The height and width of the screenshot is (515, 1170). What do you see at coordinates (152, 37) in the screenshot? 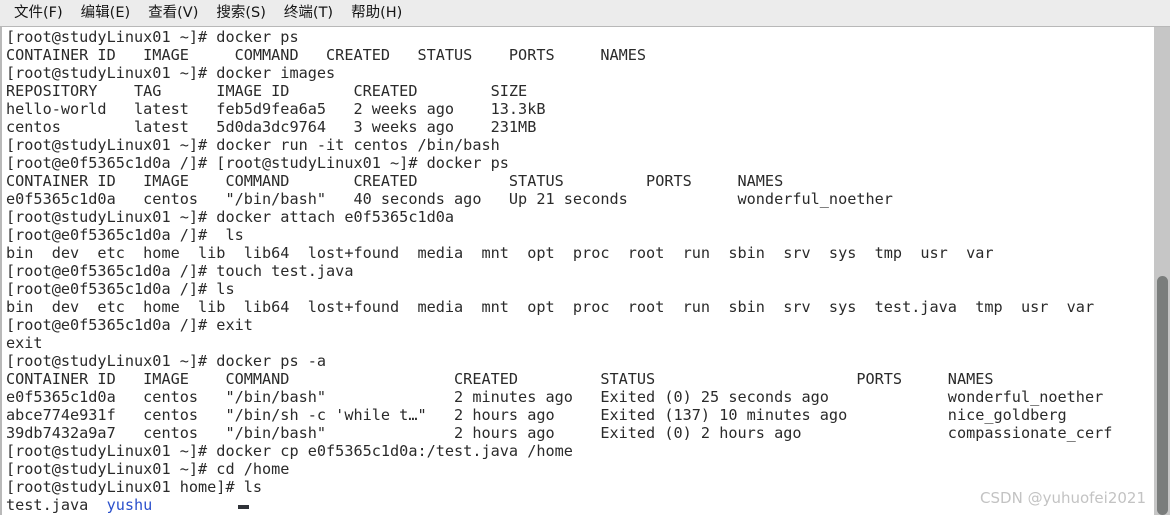
I see `terminal-line: [root@studyLinux01 ~]# docker ps` at bounding box center [152, 37].